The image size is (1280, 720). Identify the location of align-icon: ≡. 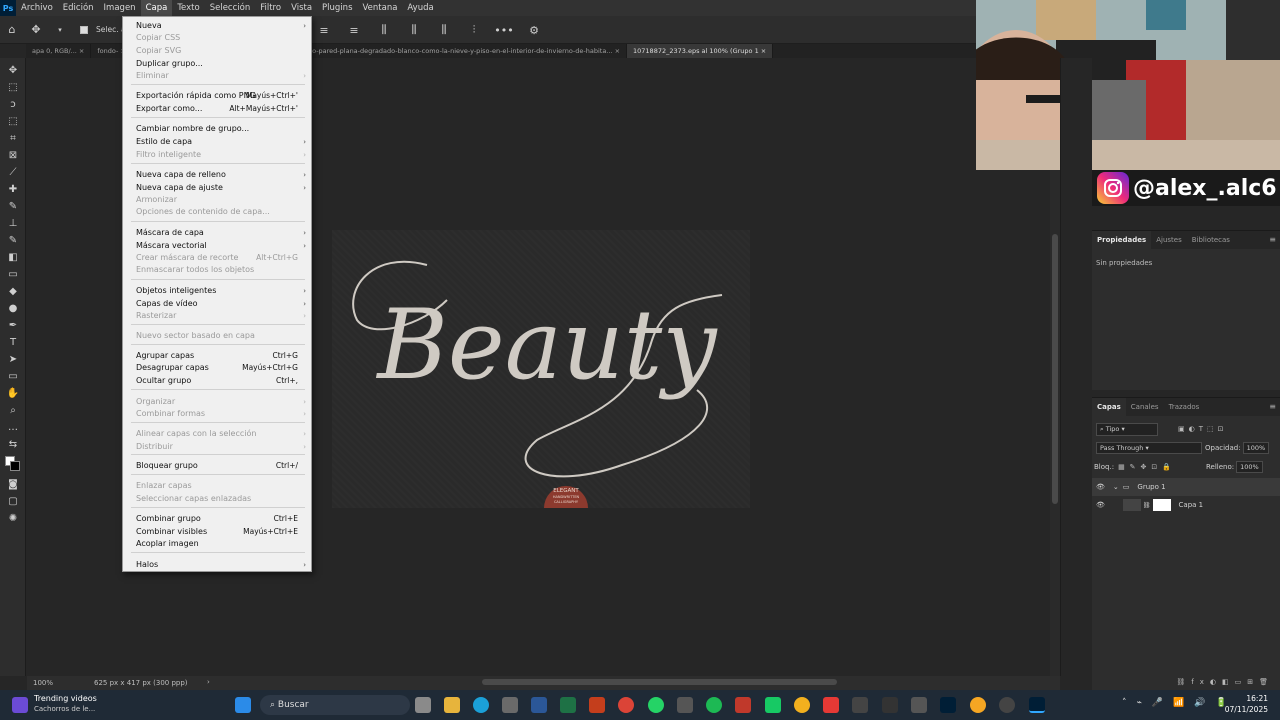
(324, 30).